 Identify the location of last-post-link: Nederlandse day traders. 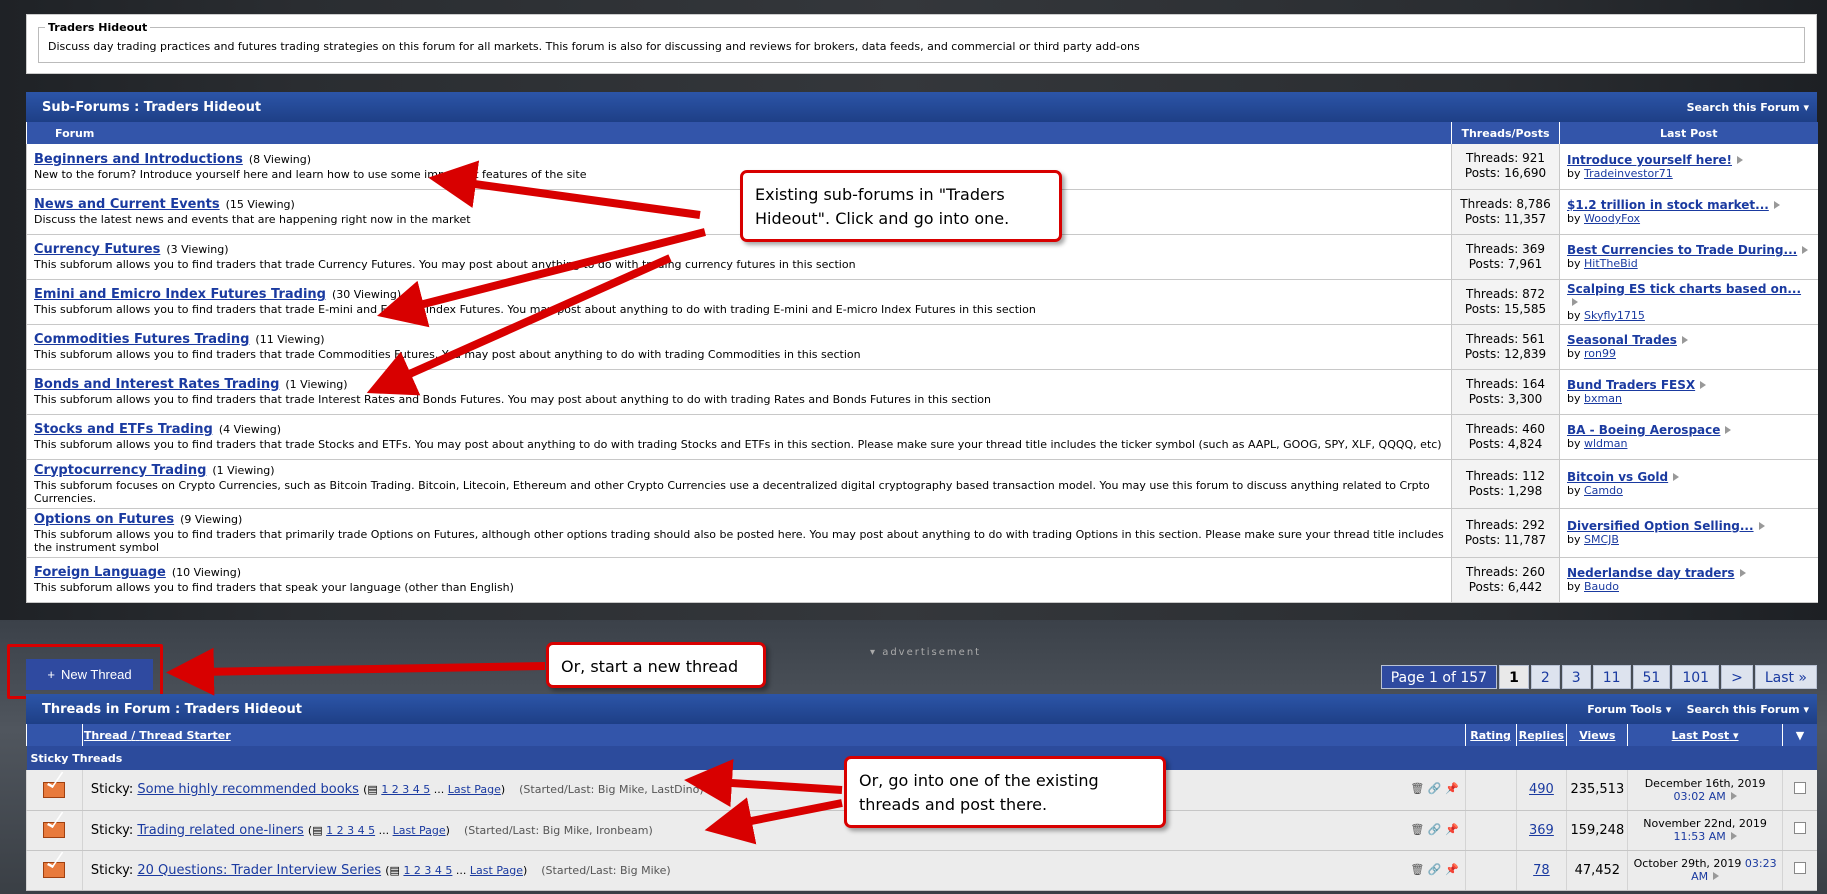
(1651, 573).